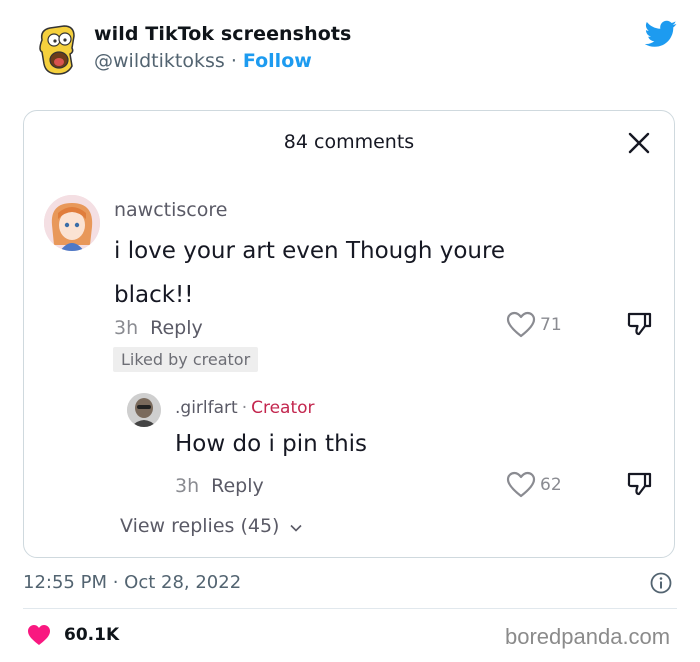  I want to click on creator-label: Creator, so click(283, 408).